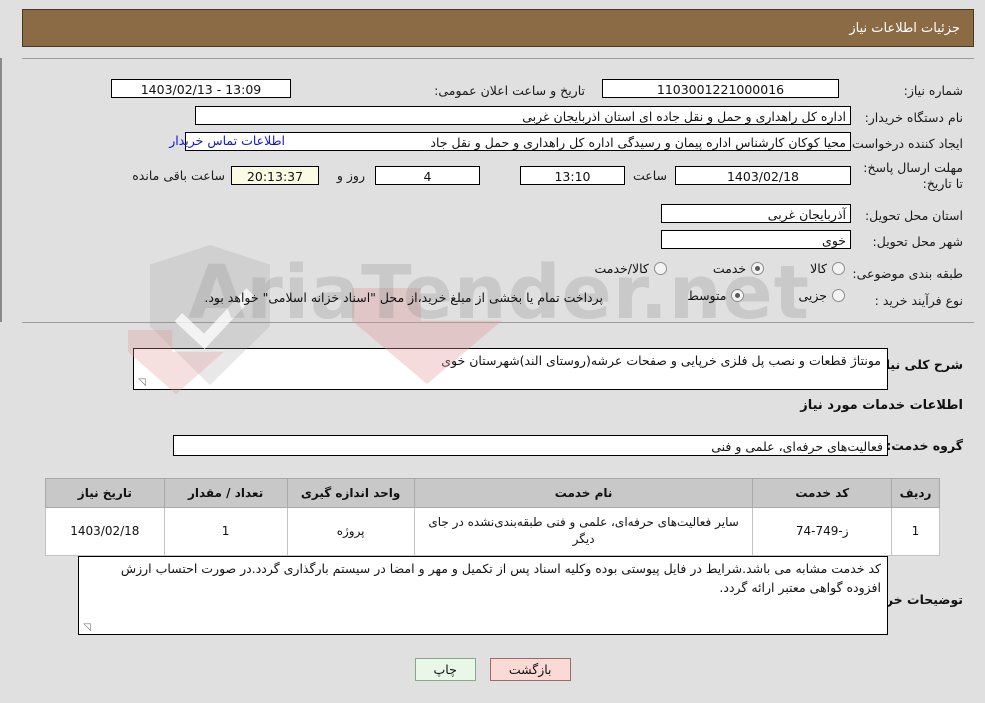 The height and width of the screenshot is (703, 985). I want to click on process-row: نوع فرآیند خرید :, so click(919, 300).